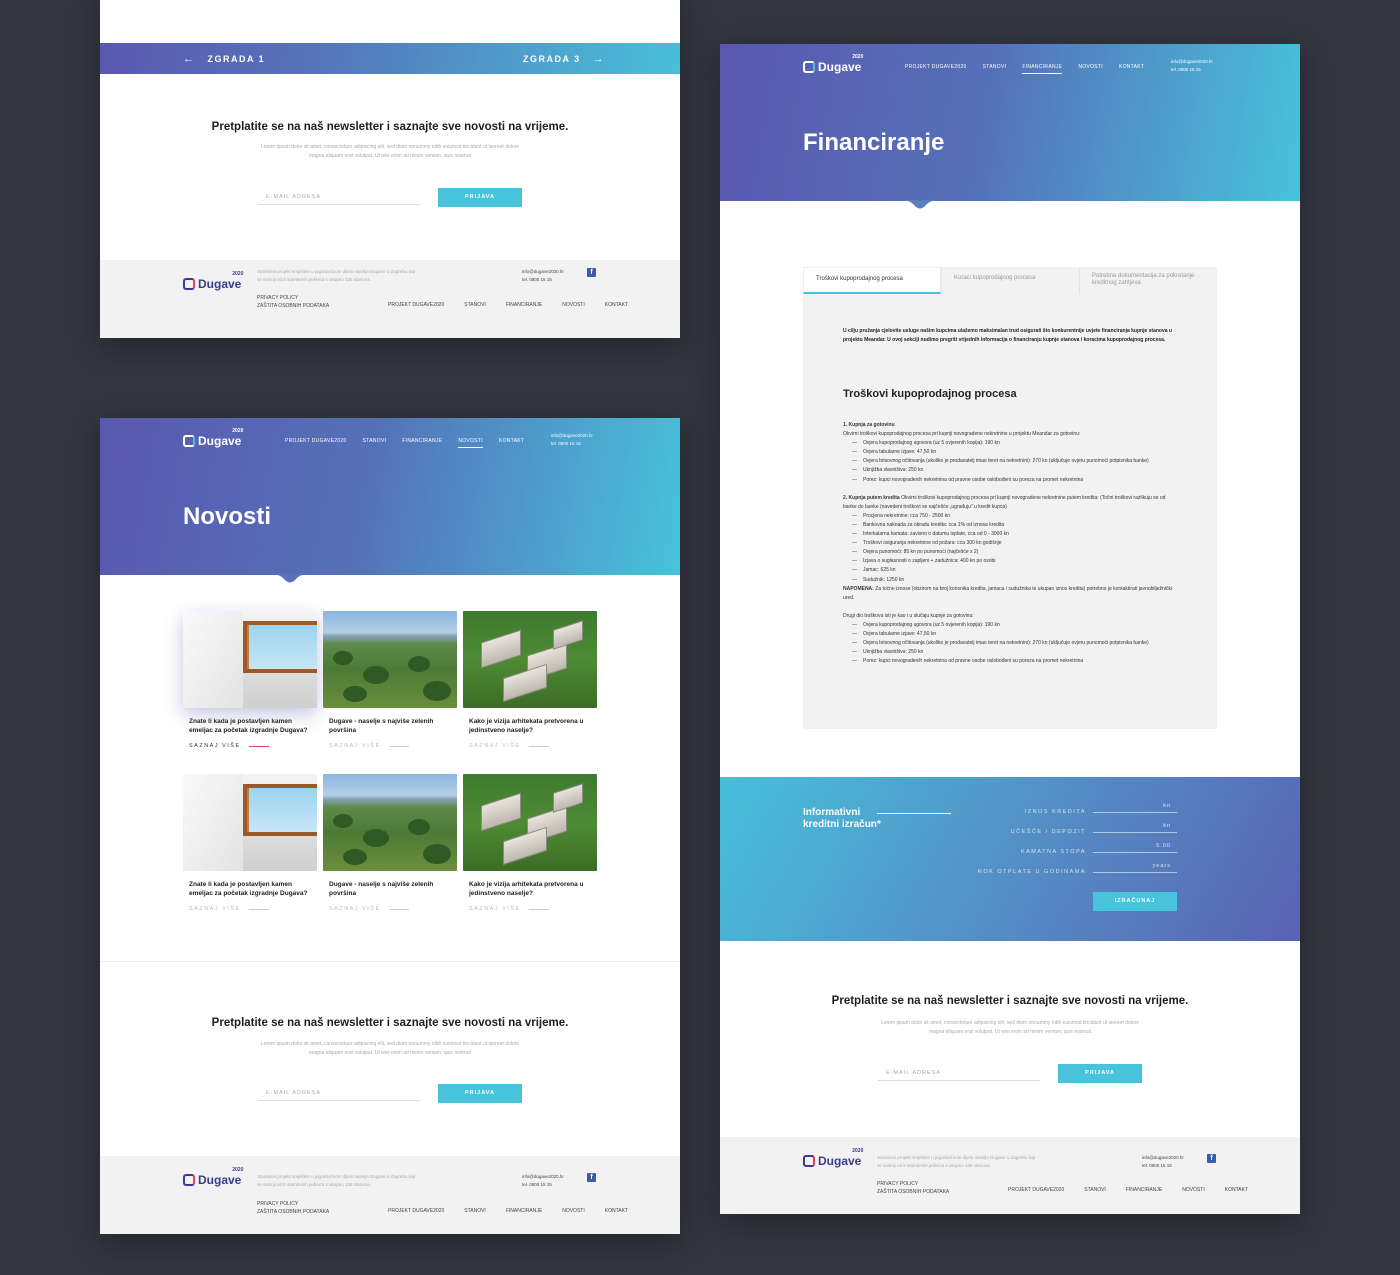  What do you see at coordinates (872, 280) in the screenshot?
I see `tab-troskovi: Troškovi kupoprodajnog procesa` at bounding box center [872, 280].